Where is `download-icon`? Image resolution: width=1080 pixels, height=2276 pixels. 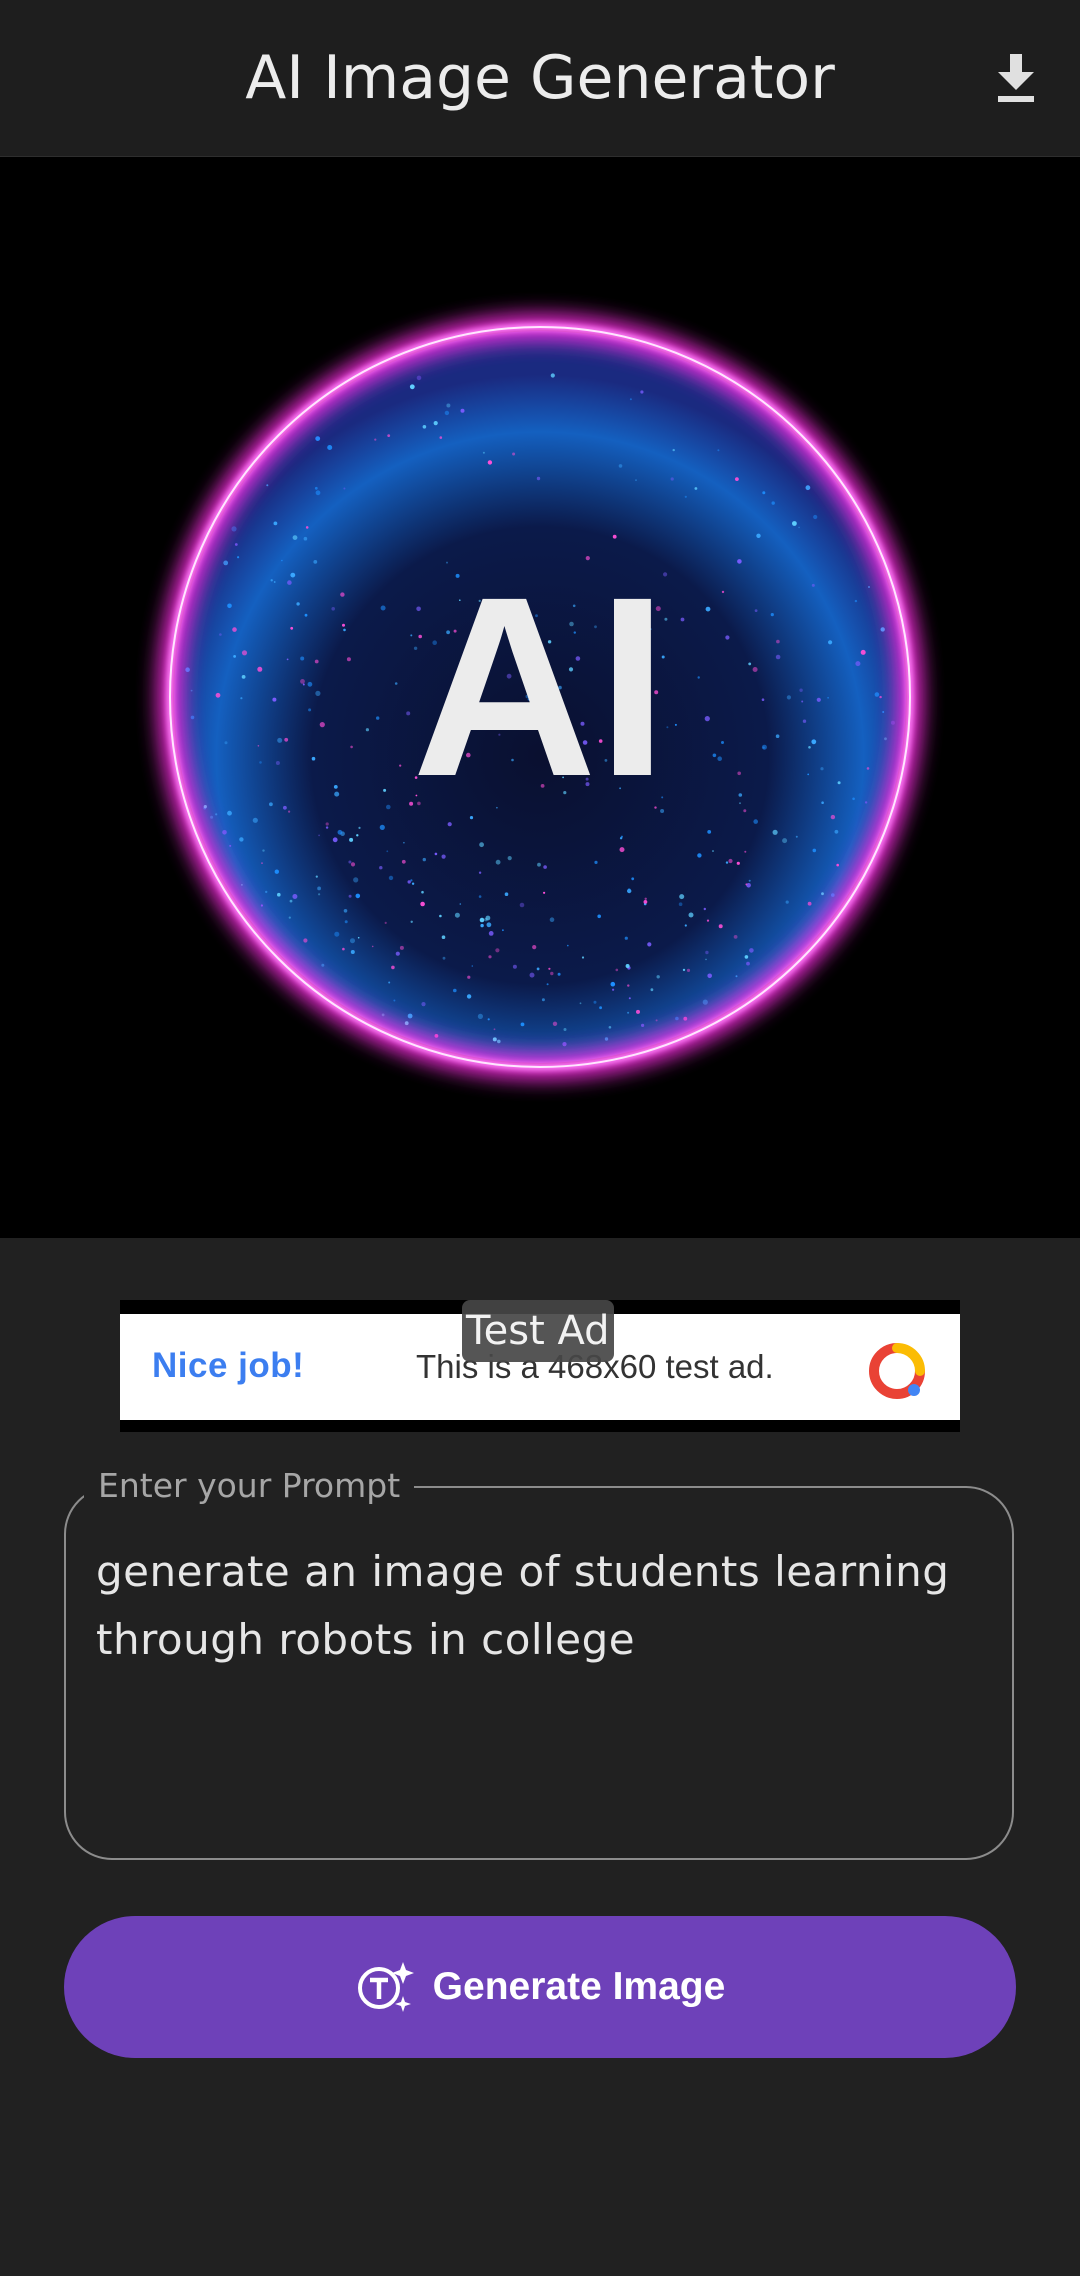
download-icon is located at coordinates (1016, 78).